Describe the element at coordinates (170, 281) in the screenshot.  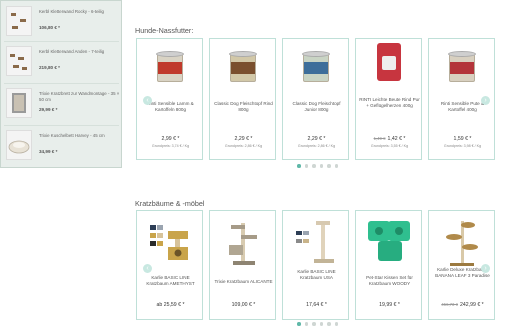
I see `product-name-link: Karlie BASIC LINE Kratzbaum AMETHYST` at that location.